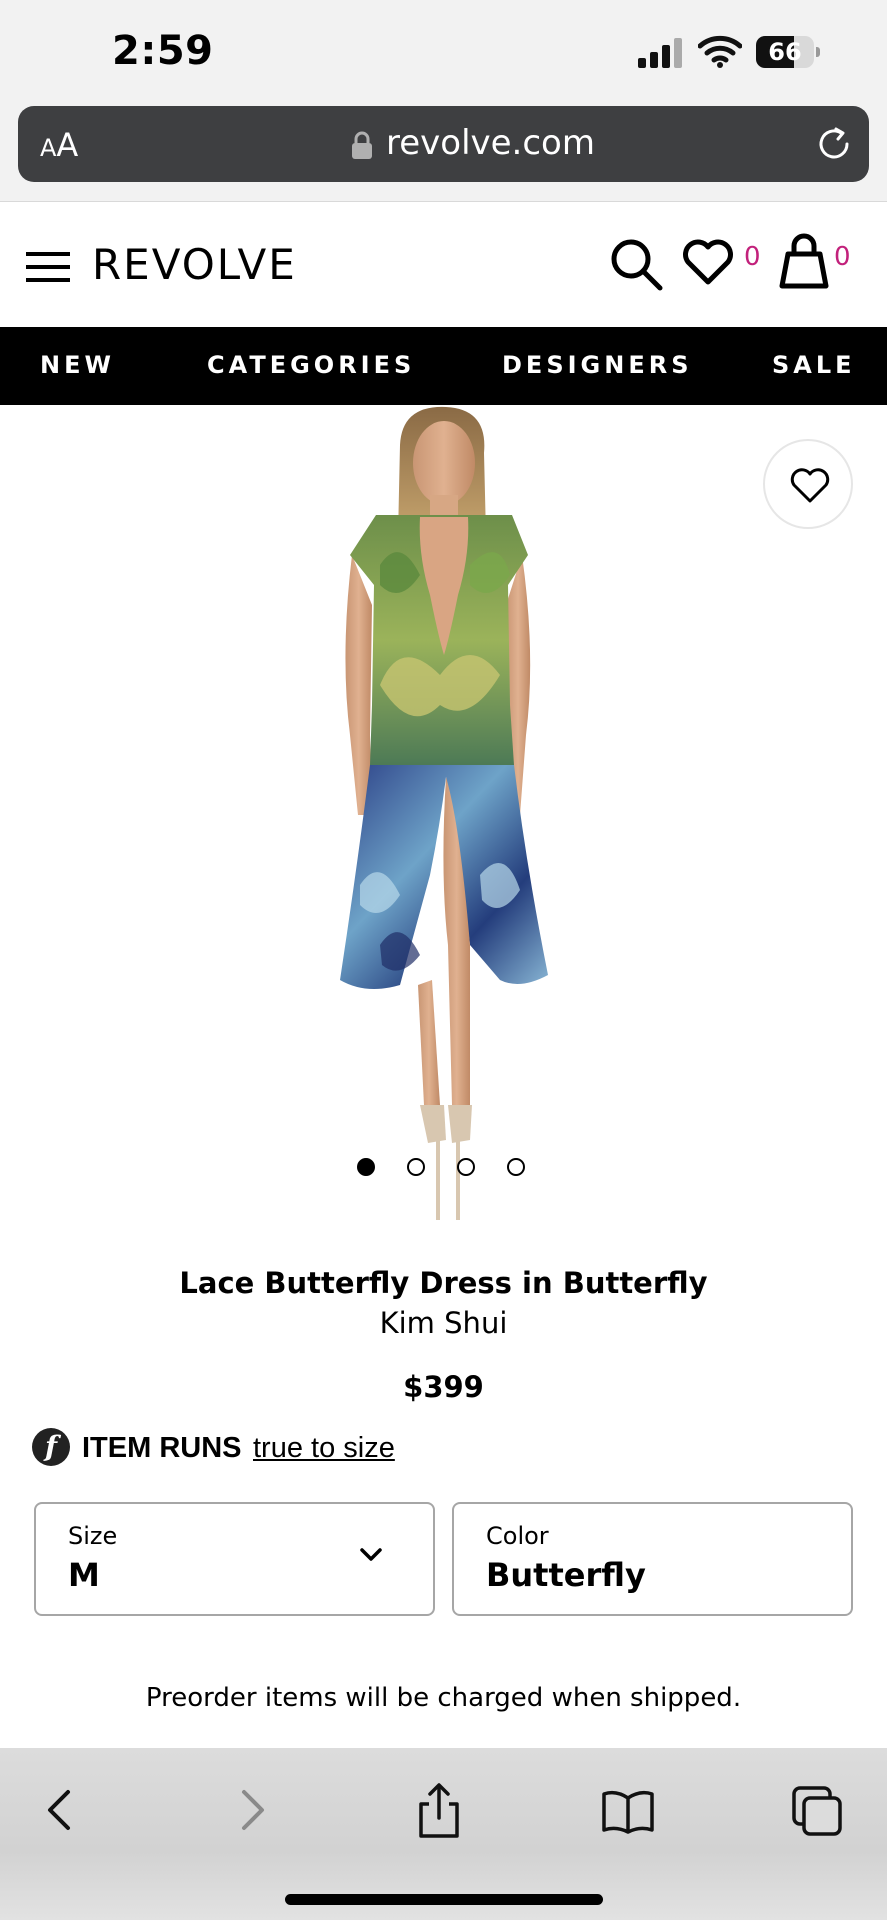 The image size is (887, 1920). Describe the element at coordinates (77, 365) in the screenshot. I see `nav-item-new: NEW` at that location.